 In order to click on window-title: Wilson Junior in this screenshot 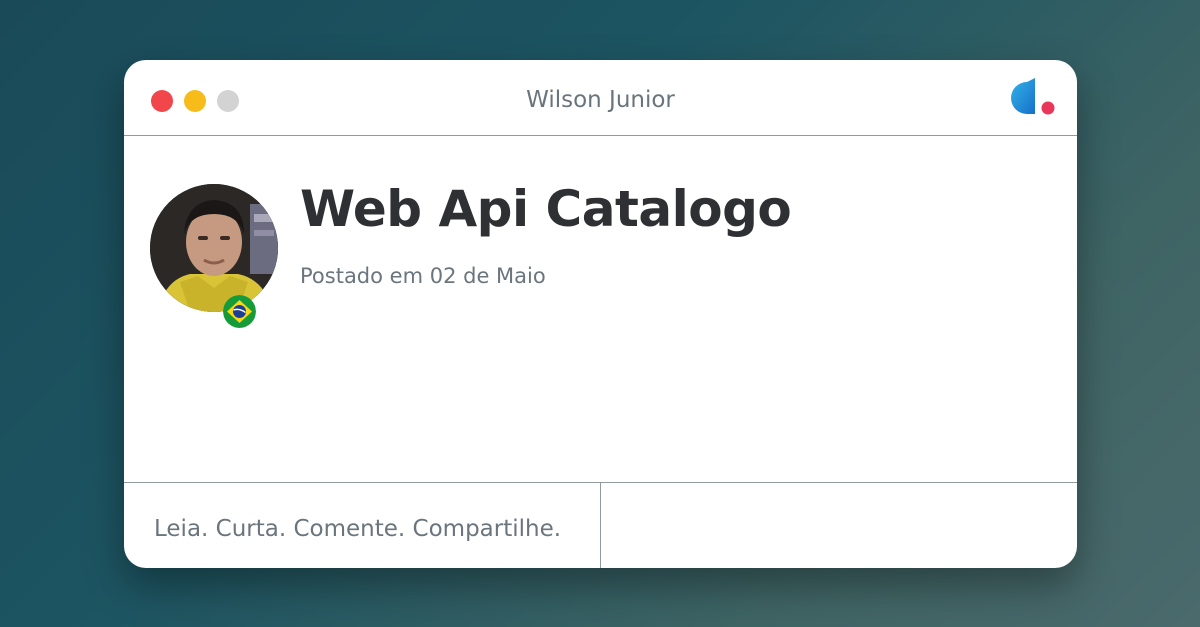, I will do `click(600, 100)`.